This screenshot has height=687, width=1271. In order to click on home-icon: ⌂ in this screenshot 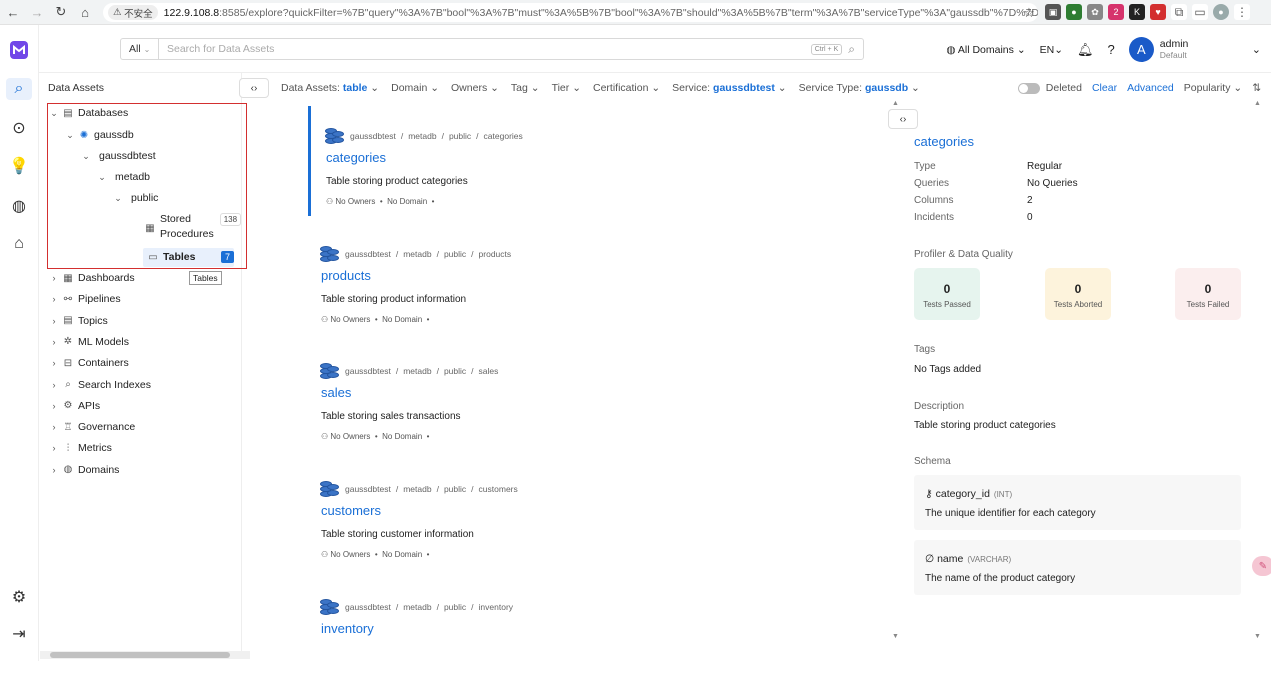, I will do `click(85, 12)`.